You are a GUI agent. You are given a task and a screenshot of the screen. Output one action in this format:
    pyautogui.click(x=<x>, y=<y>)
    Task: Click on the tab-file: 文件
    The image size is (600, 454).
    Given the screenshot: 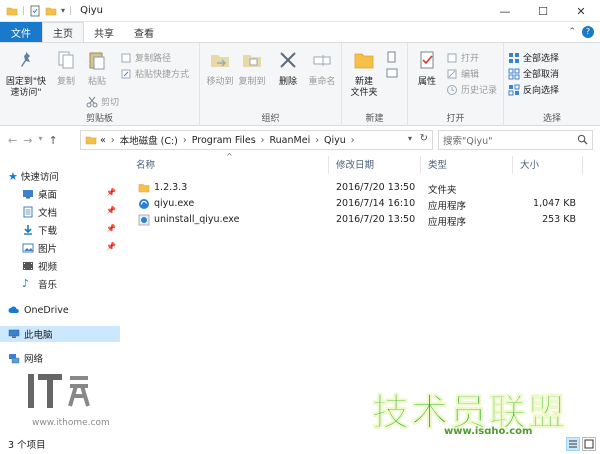 What is the action you would take?
    pyautogui.click(x=21, y=32)
    